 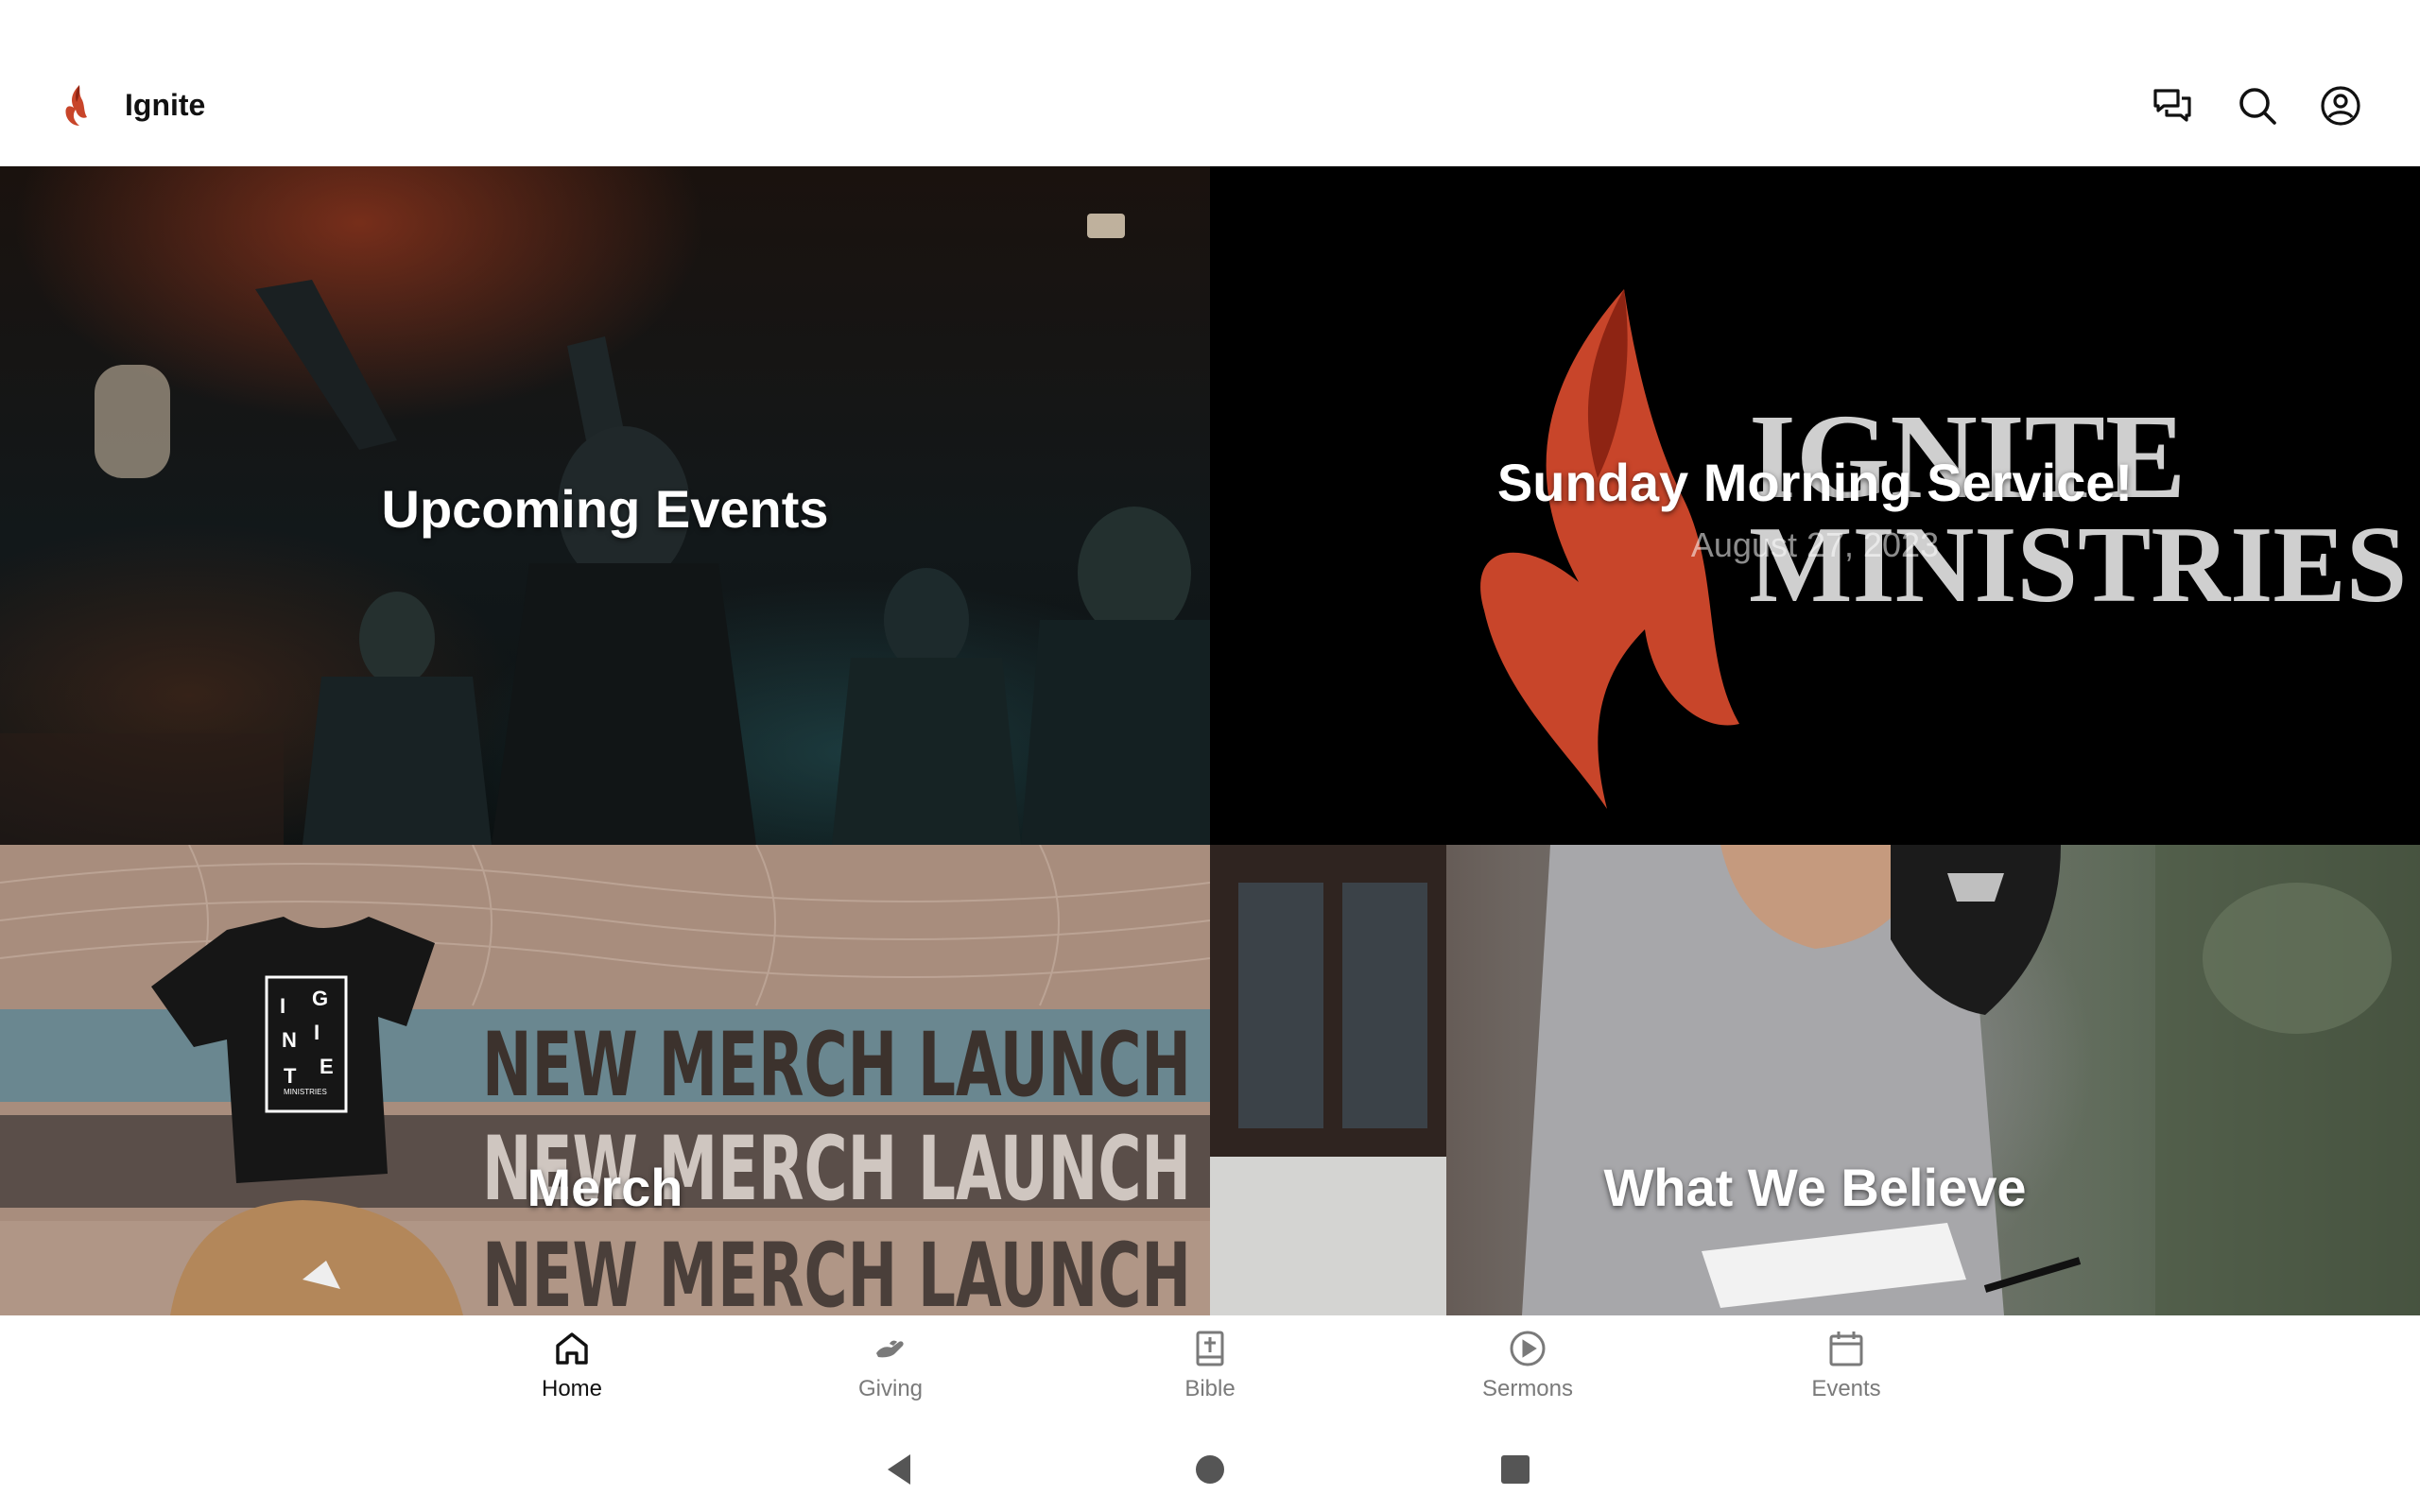 What do you see at coordinates (572, 1388) in the screenshot?
I see `nav-label-home: Home` at bounding box center [572, 1388].